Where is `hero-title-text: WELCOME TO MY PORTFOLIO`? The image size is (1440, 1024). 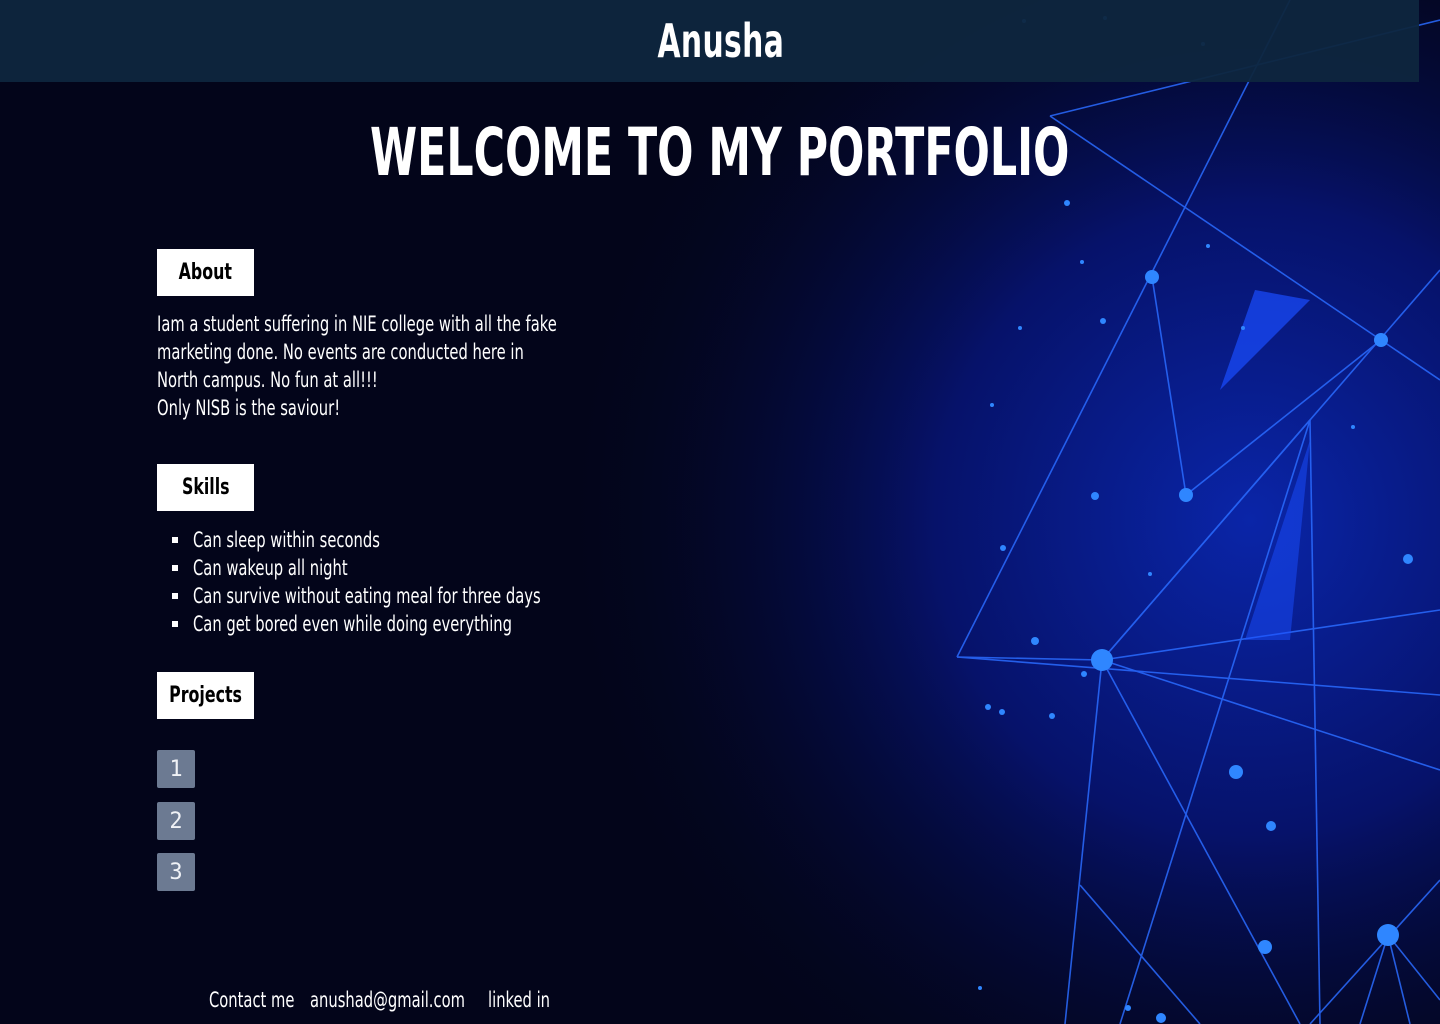 hero-title-text: WELCOME TO MY PORTFOLIO is located at coordinates (720, 152).